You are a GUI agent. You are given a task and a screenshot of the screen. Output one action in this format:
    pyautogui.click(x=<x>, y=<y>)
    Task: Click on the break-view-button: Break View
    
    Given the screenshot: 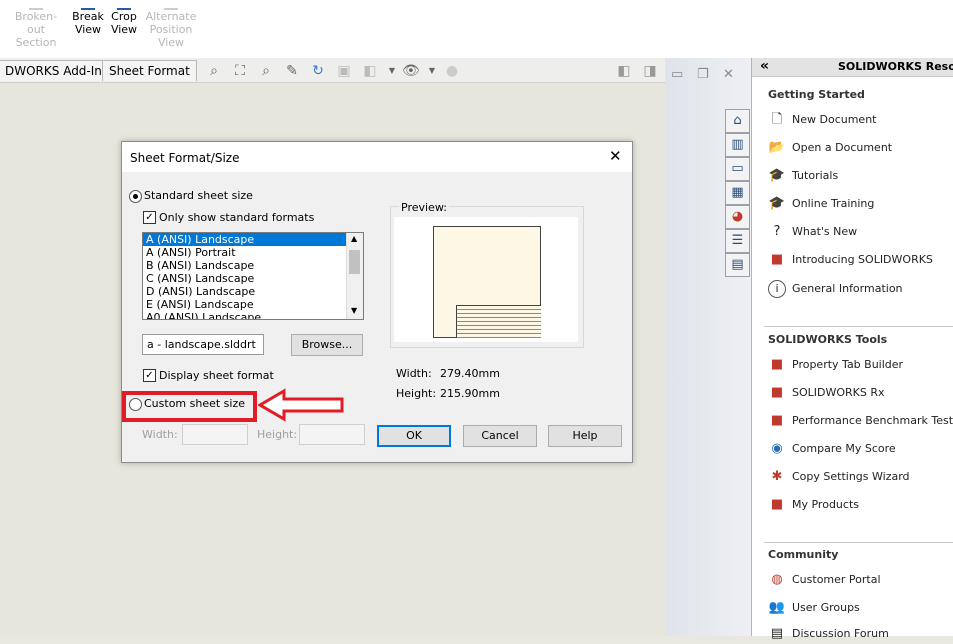 What is the action you would take?
    pyautogui.click(x=88, y=18)
    